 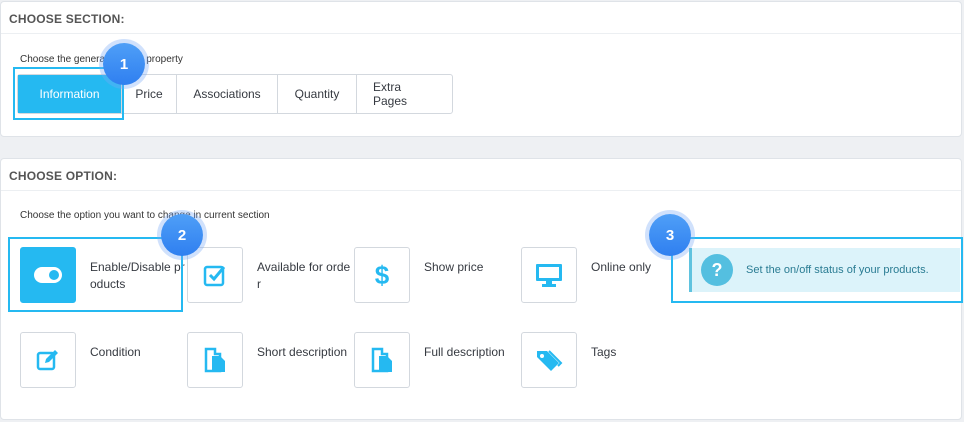 I want to click on option-tags: Tags, so click(x=601, y=361).